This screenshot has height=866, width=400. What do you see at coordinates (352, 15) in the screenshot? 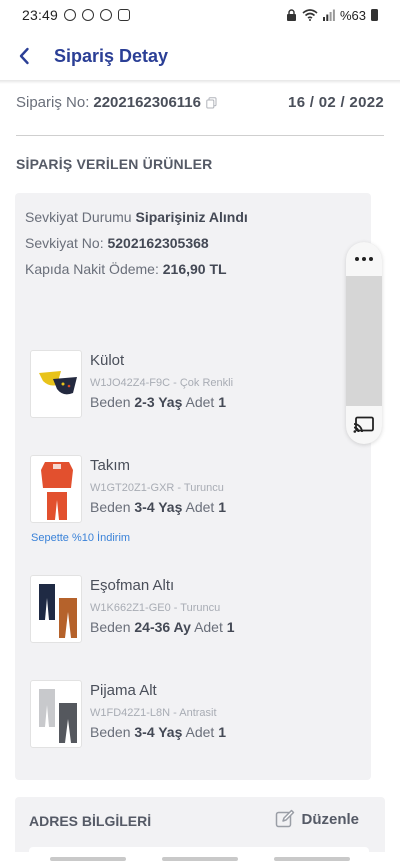
I see `battery-text: %63` at bounding box center [352, 15].